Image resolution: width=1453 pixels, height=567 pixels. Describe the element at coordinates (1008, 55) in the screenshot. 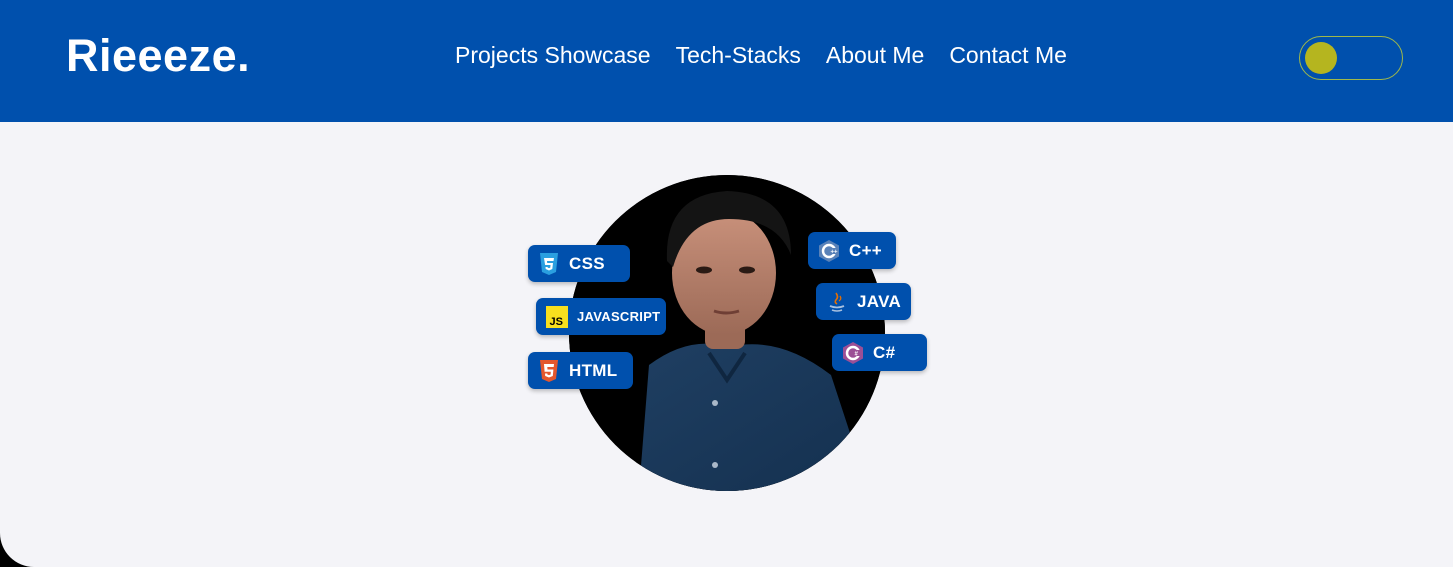

I see `nav-contact-me: Contact Me` at that location.